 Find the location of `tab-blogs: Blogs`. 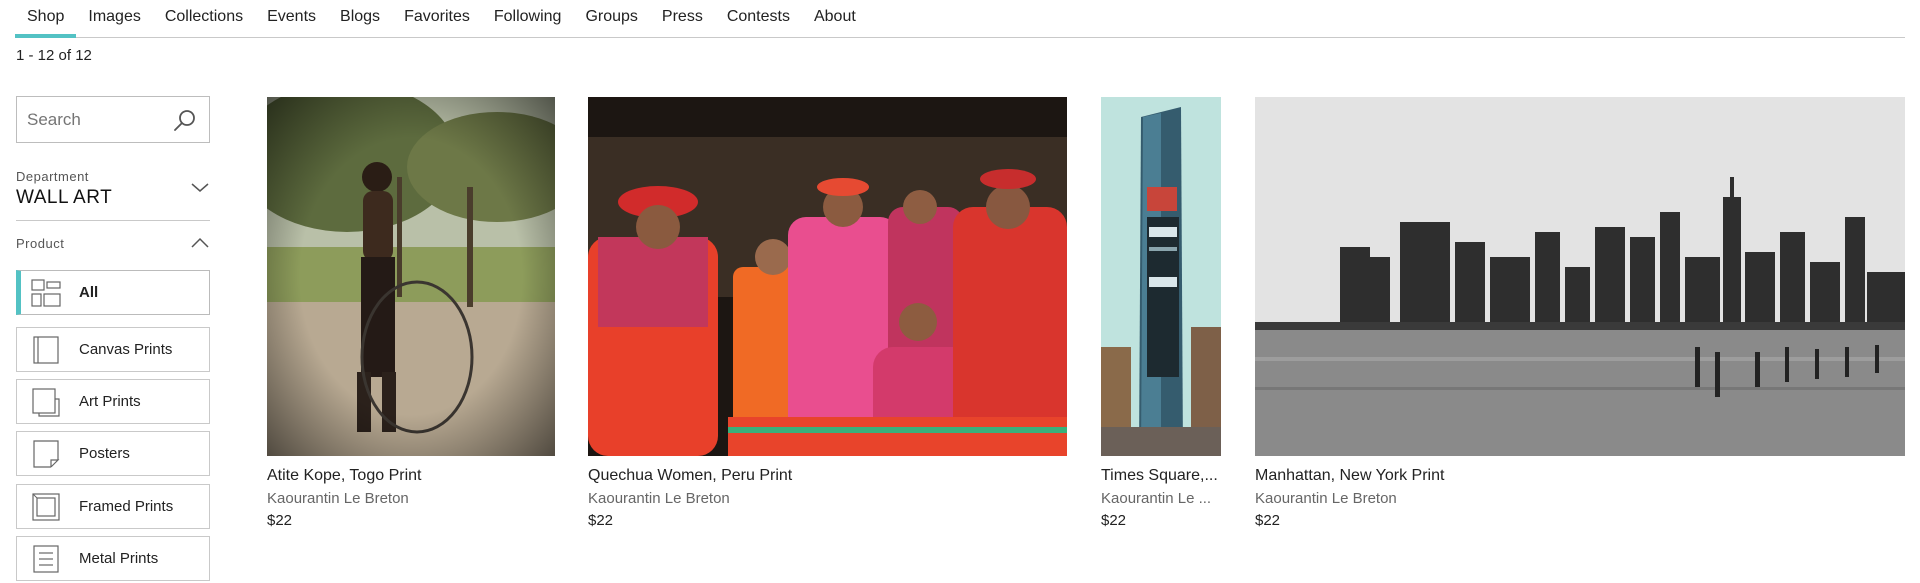

tab-blogs: Blogs is located at coordinates (360, 19).